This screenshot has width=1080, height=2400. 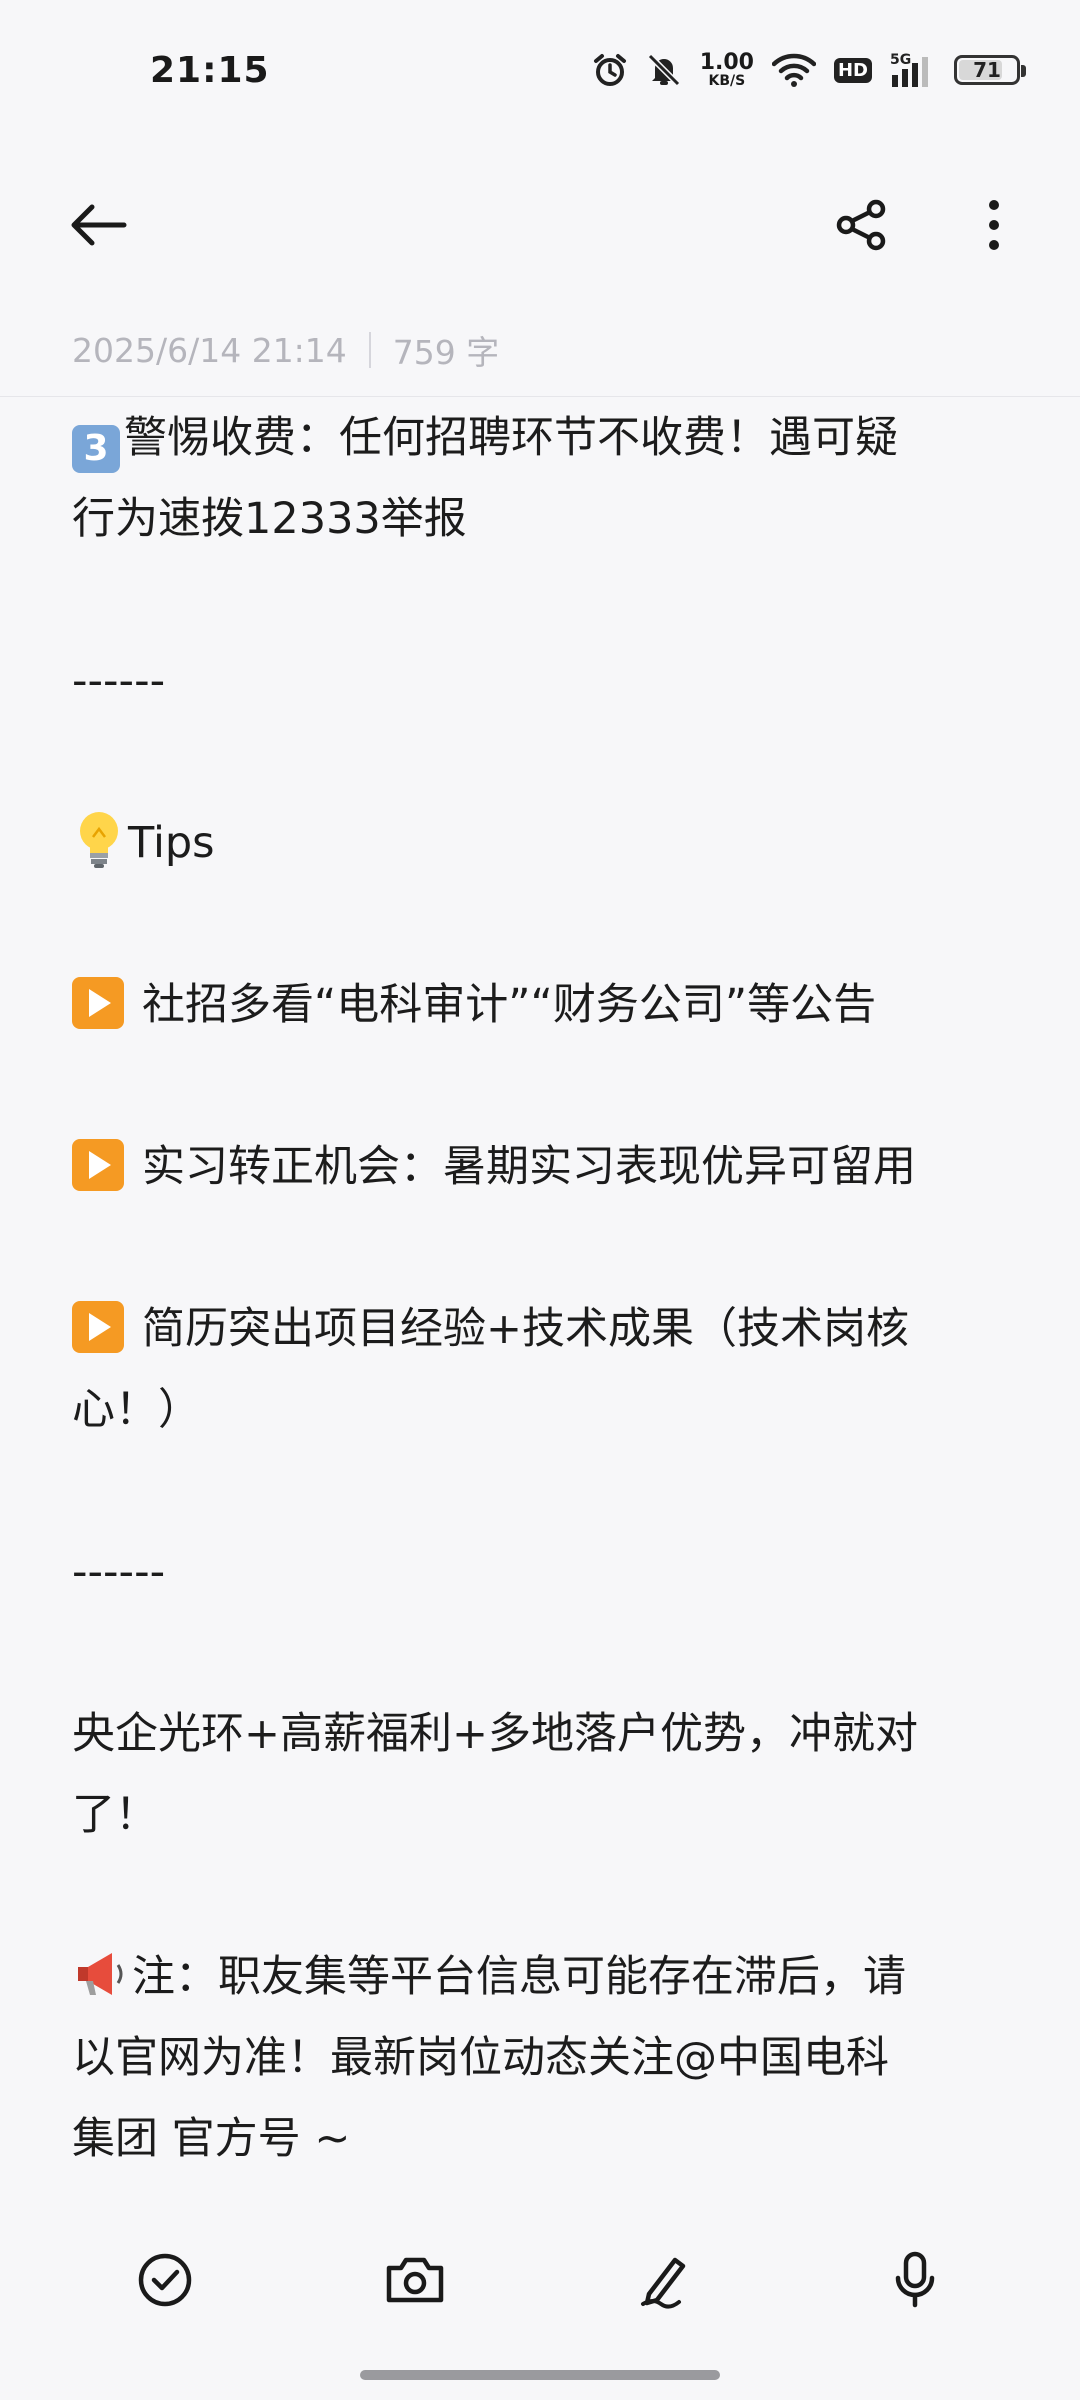 What do you see at coordinates (540, 2280) in the screenshot?
I see `bottom-toolbar` at bounding box center [540, 2280].